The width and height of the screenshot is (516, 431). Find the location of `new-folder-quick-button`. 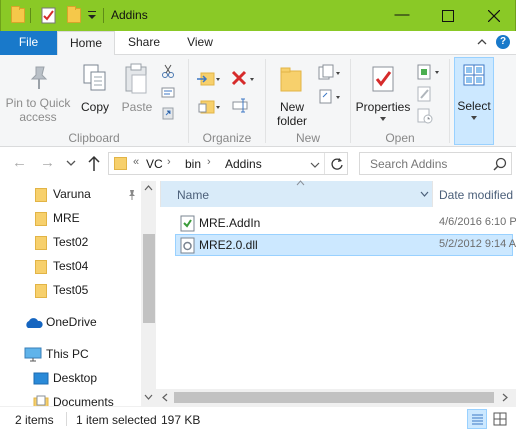

new-folder-quick-button is located at coordinates (74, 14).